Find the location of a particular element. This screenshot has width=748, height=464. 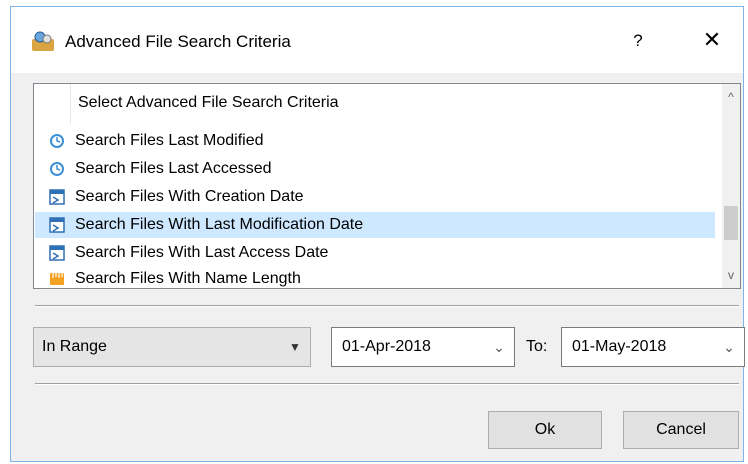

range-mode-select: In Range ▼ is located at coordinates (172, 347).